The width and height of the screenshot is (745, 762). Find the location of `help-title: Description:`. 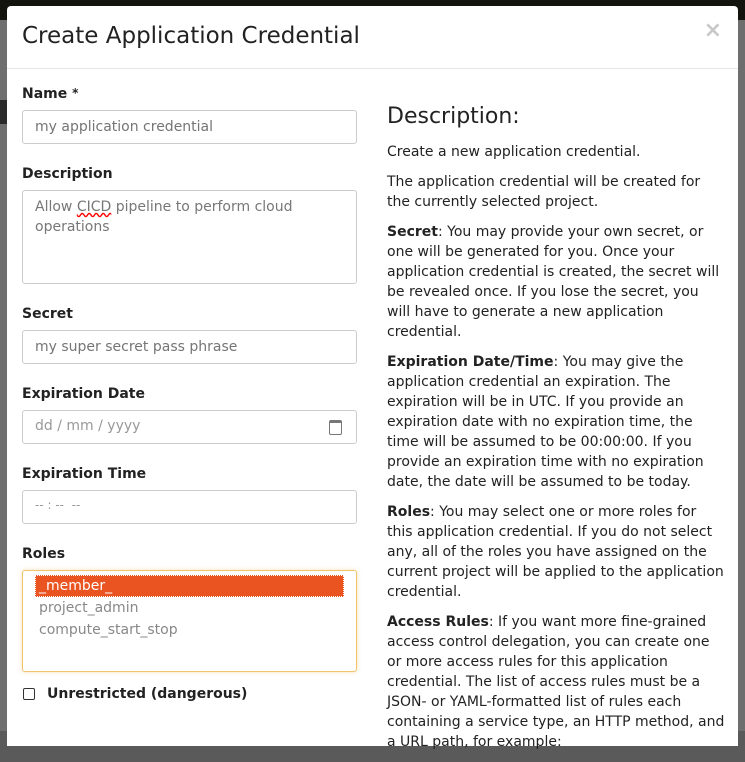

help-title: Description: is located at coordinates (453, 116).